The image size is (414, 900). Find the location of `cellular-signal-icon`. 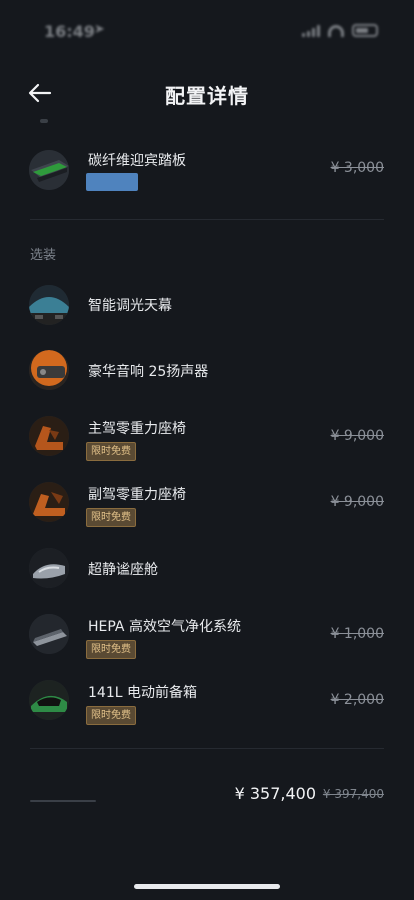

cellular-signal-icon is located at coordinates (311, 30).